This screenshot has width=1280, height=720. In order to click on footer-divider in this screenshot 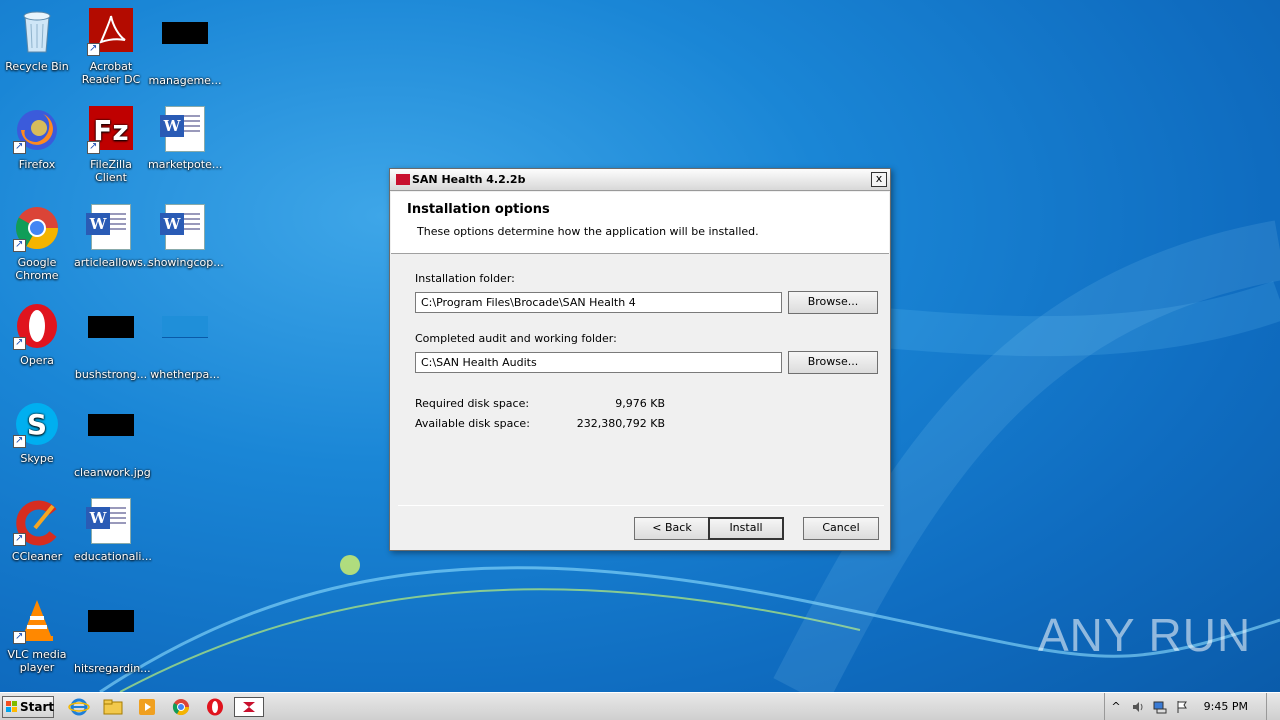, I will do `click(641, 505)`.